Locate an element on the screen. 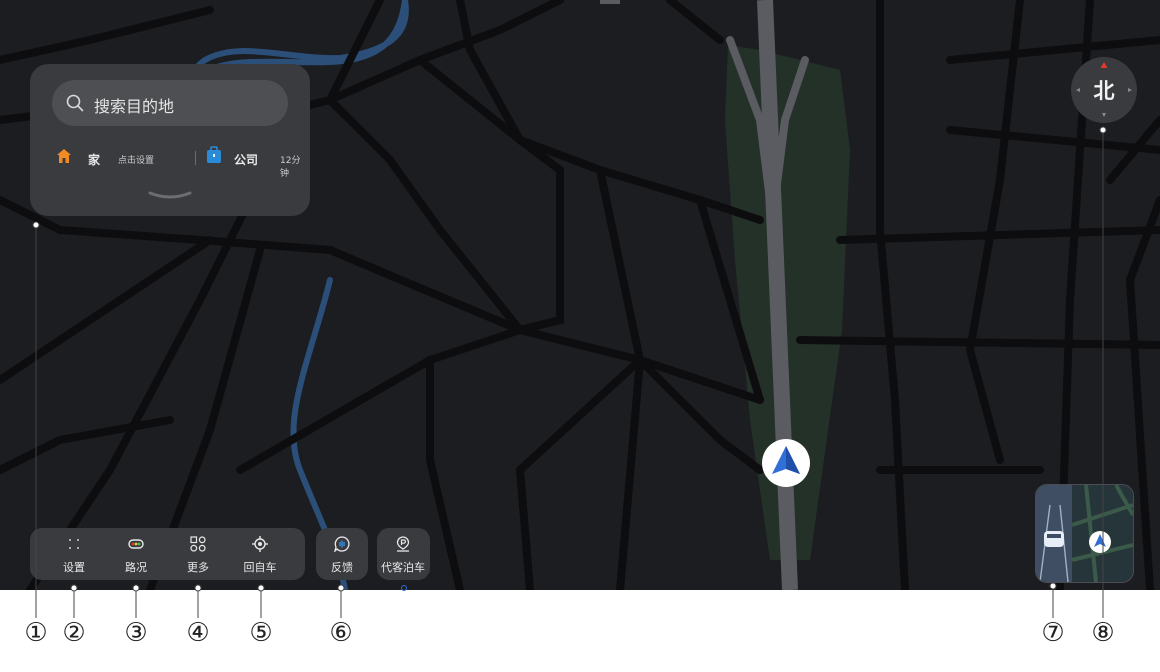 This screenshot has height=672, width=1160. callout-3: ③ is located at coordinates (136, 633).